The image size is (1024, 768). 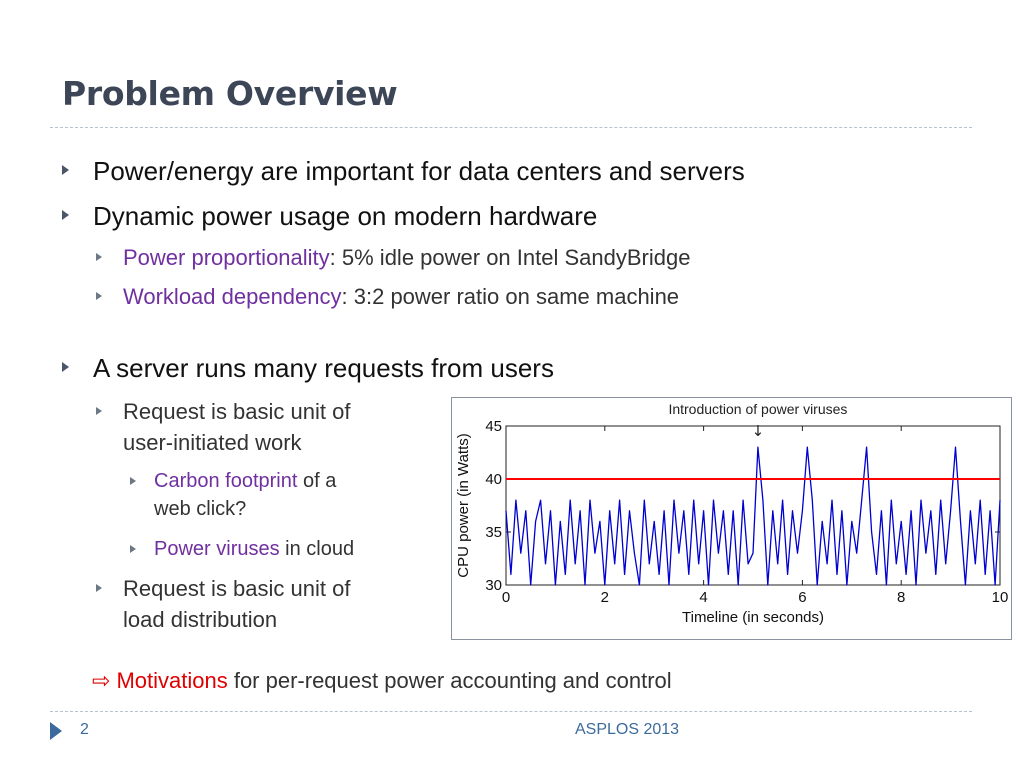 I want to click on y-tick-label: 45, so click(x=493, y=426).